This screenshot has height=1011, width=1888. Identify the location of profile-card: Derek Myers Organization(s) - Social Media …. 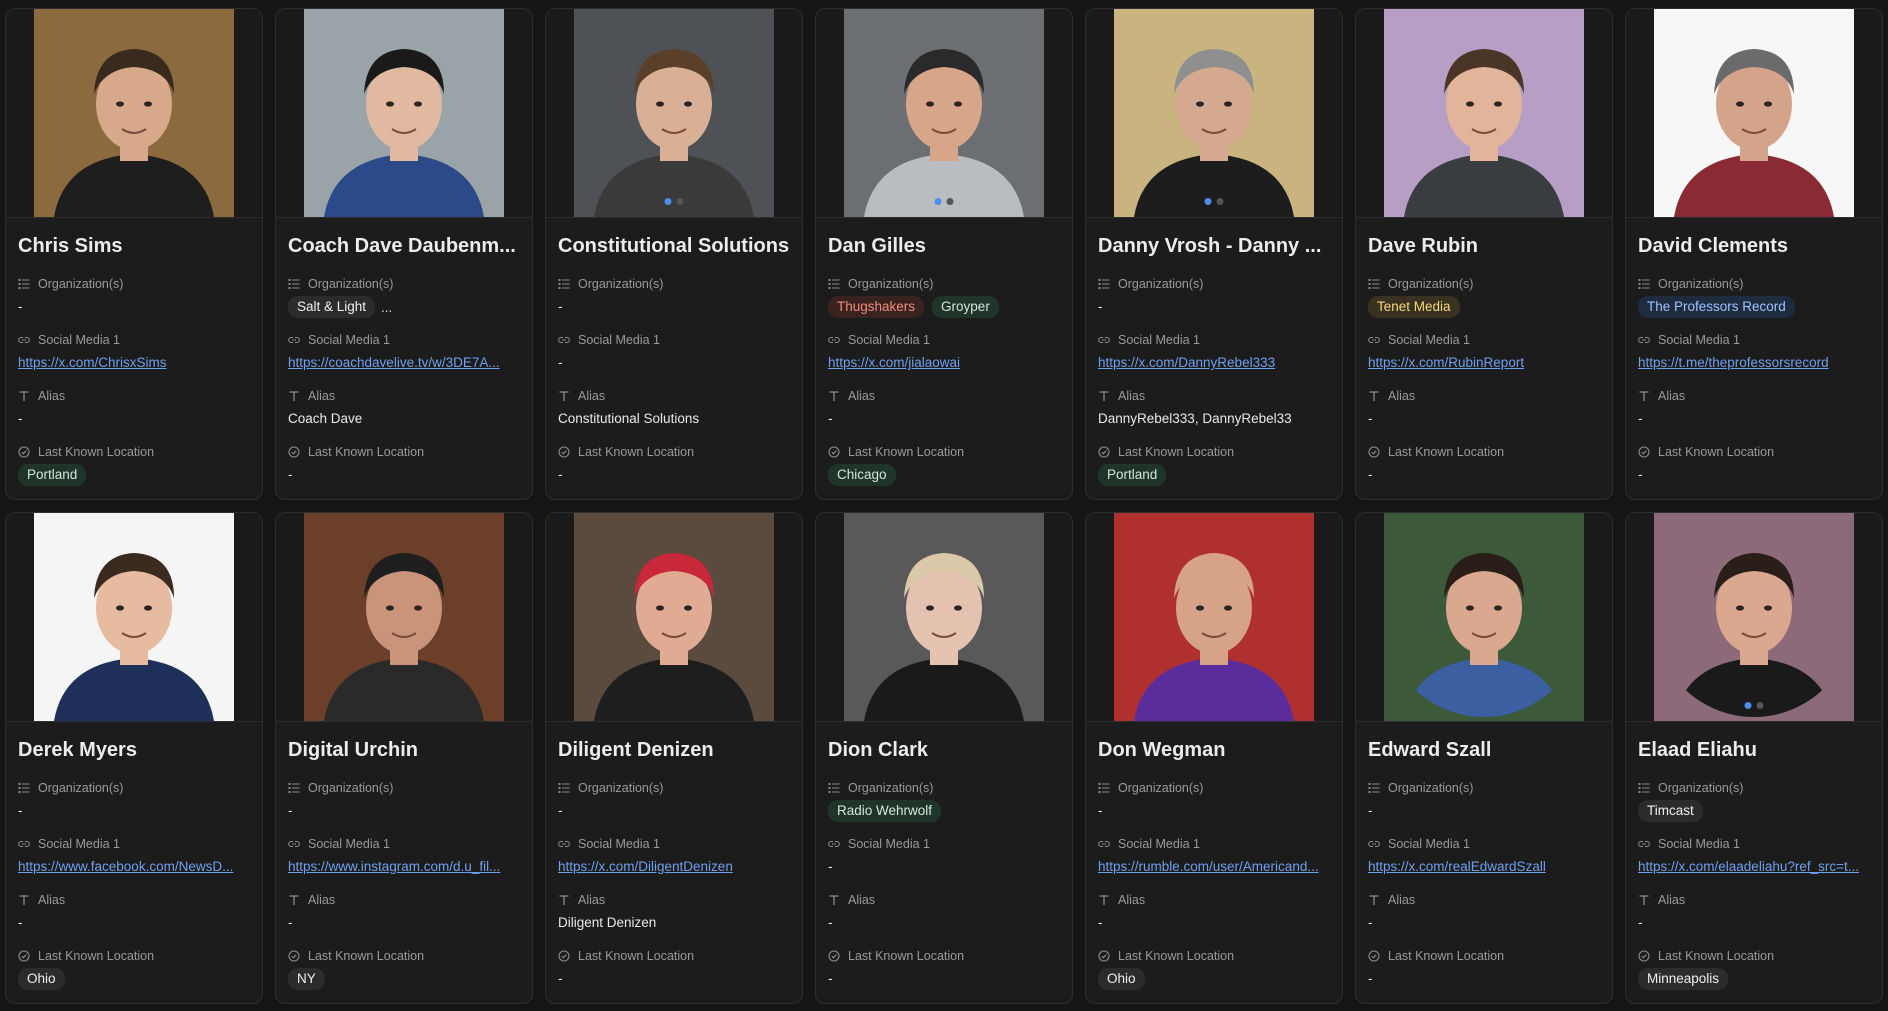
(134, 758).